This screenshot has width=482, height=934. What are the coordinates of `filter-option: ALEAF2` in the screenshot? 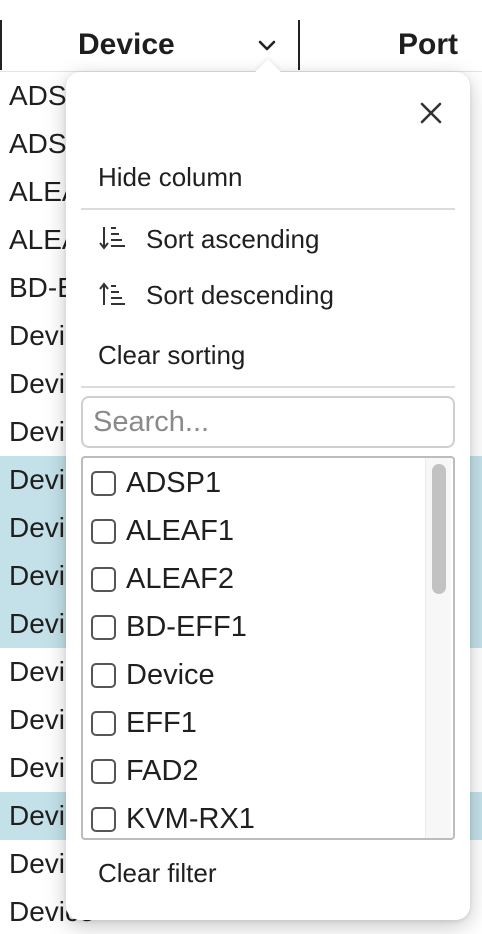 It's located at (162, 579).